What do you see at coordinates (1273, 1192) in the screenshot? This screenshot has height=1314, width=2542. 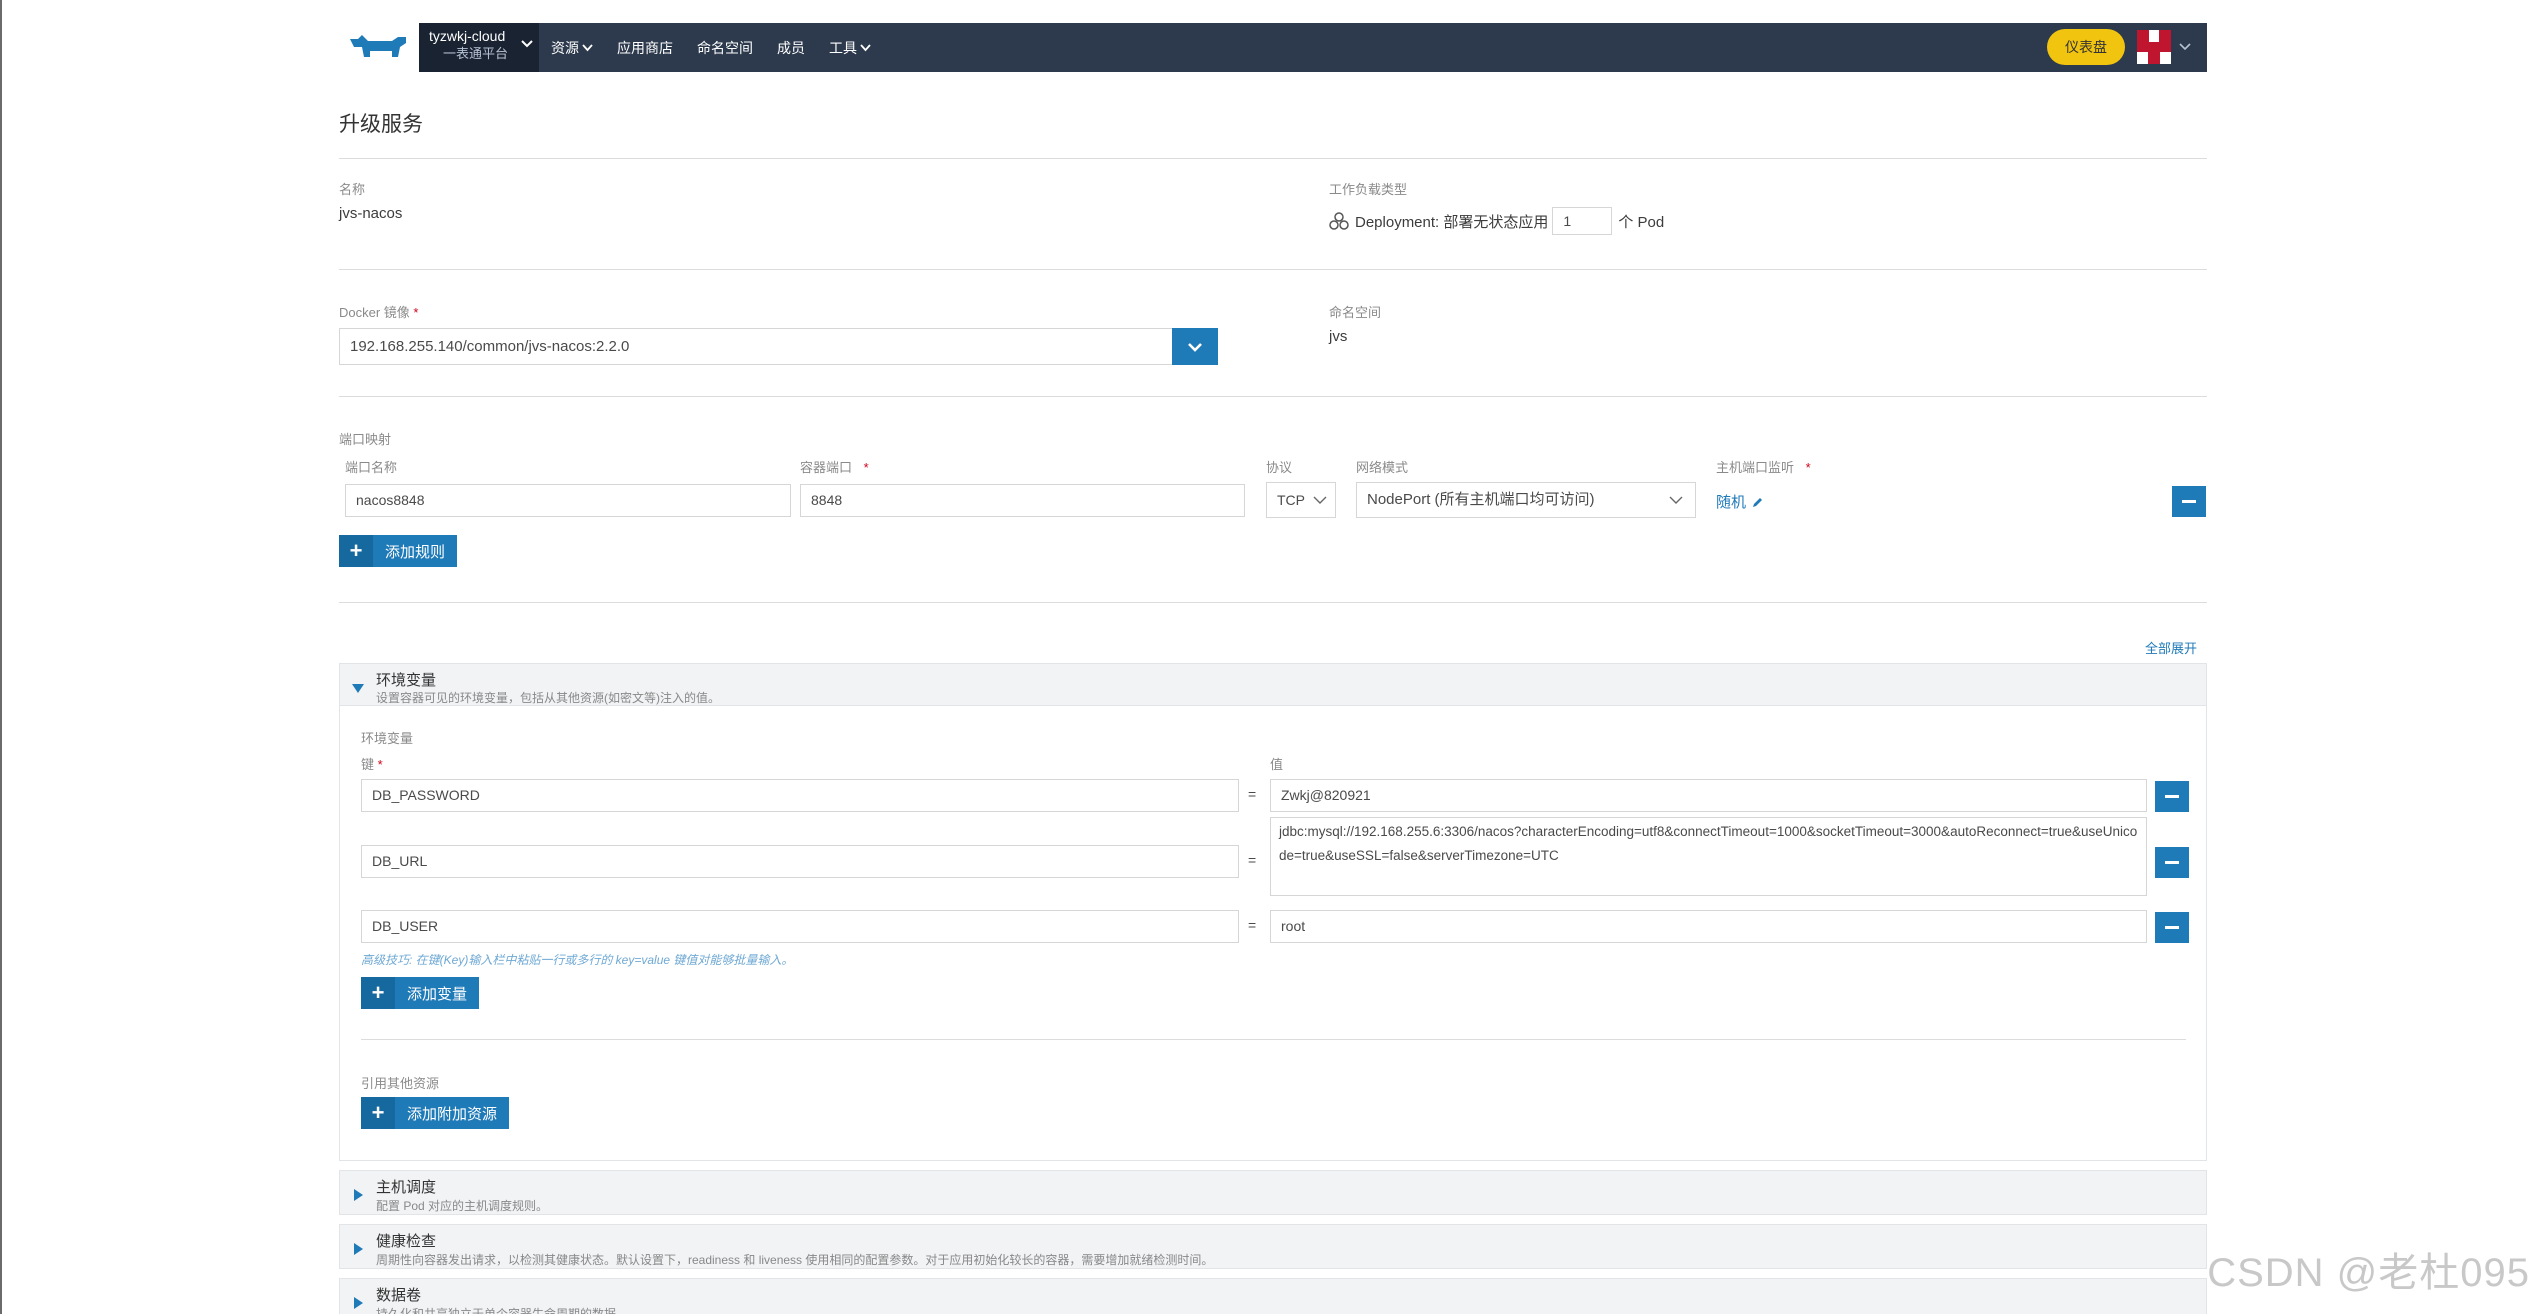 I see `scheduling-section-header: 主机调度 配置 Pod 对应的主机调度规则。` at bounding box center [1273, 1192].